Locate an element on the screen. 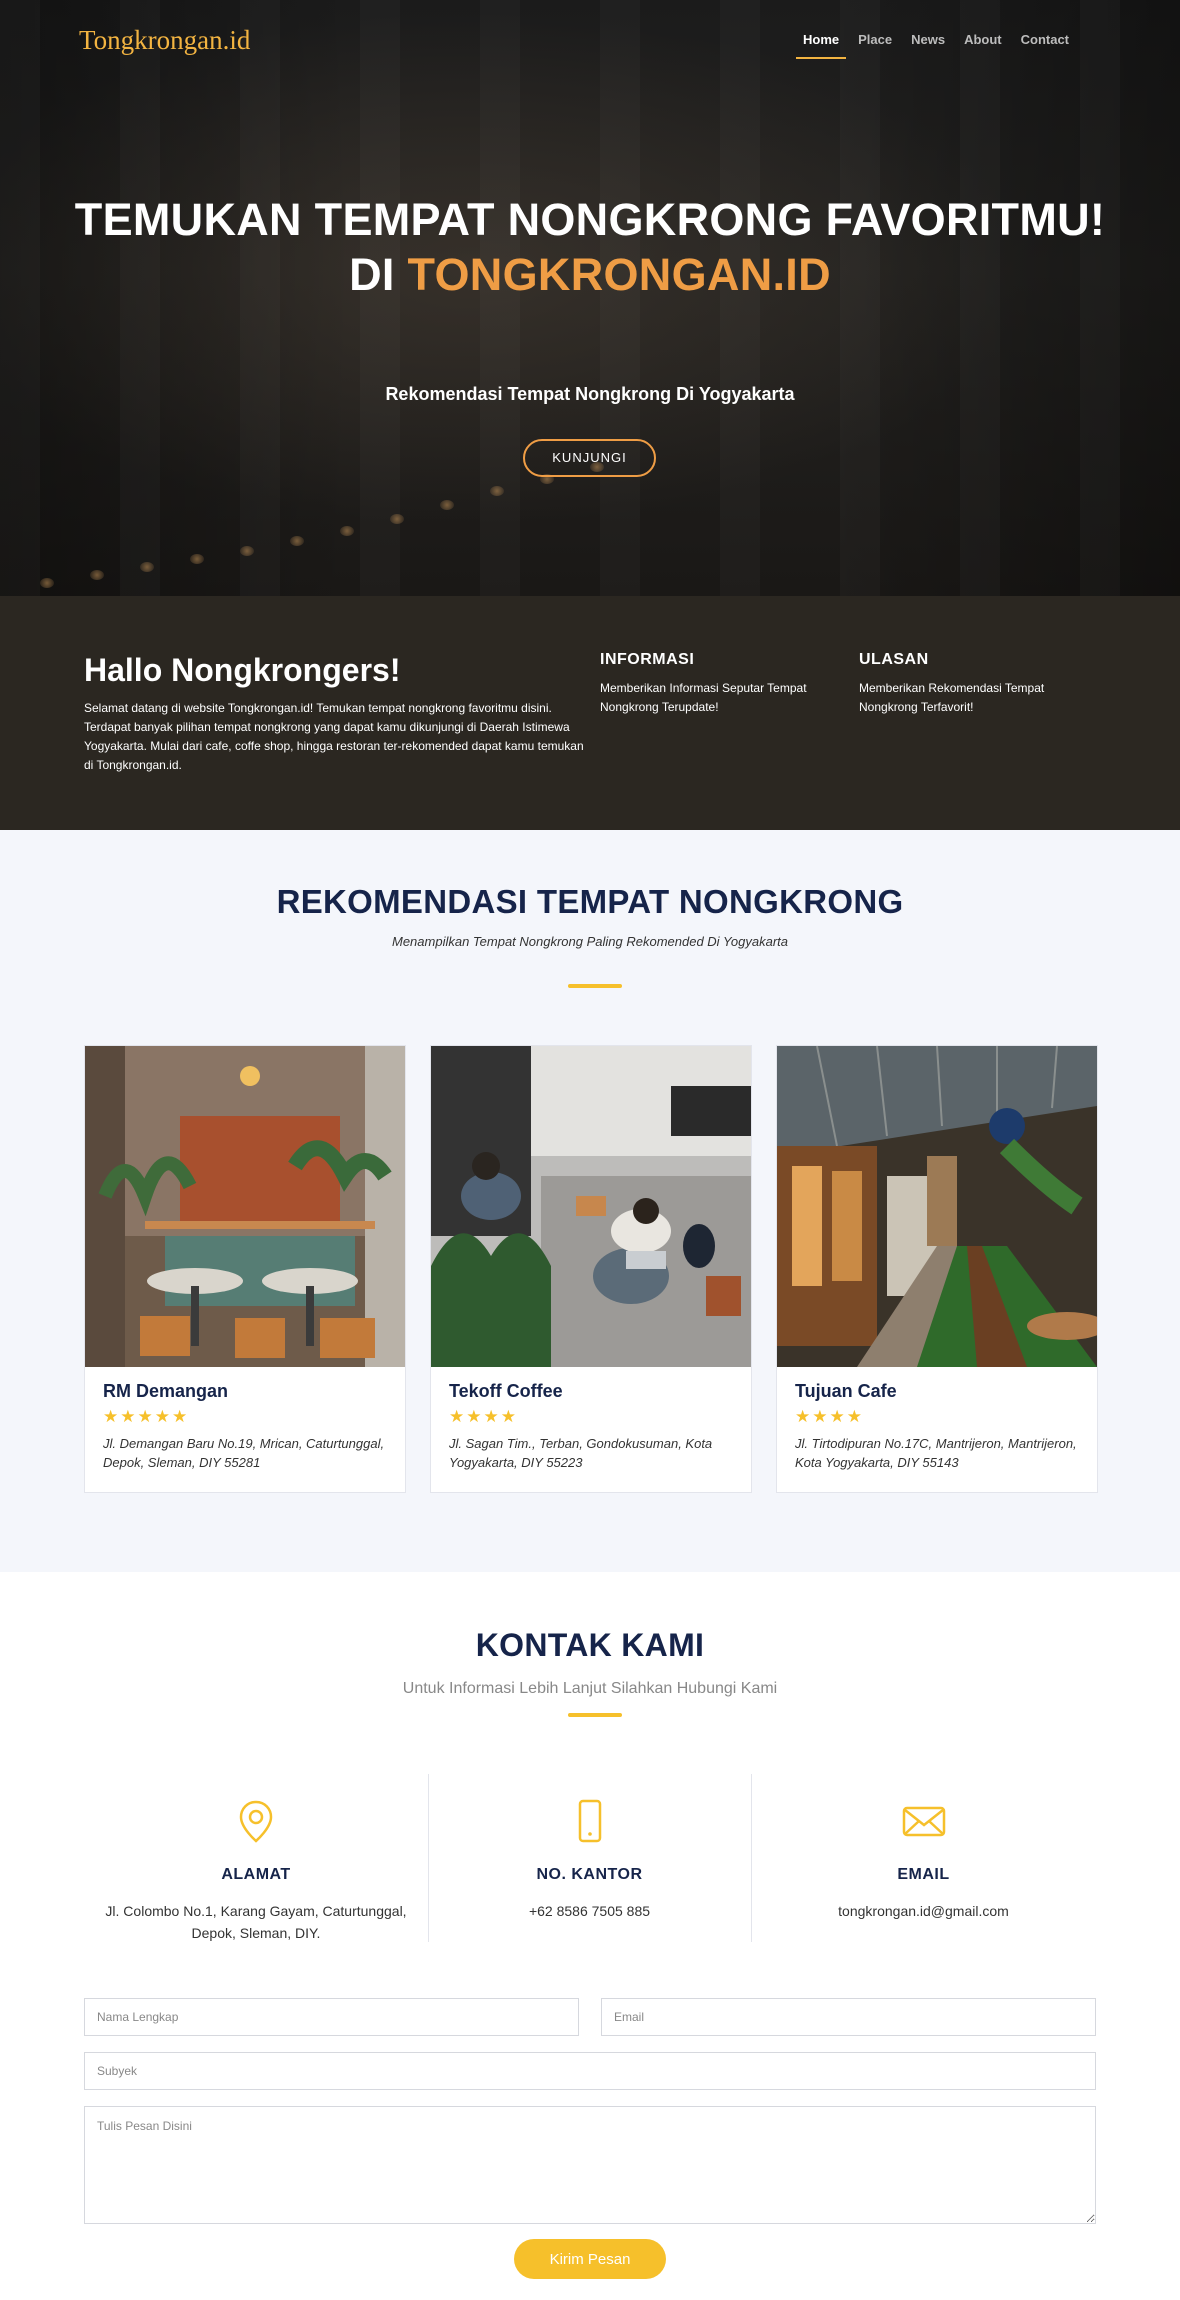 Image resolution: width=1180 pixels, height=2300 pixels. star-rating-icon: ★★★★★ is located at coordinates (146, 1416).